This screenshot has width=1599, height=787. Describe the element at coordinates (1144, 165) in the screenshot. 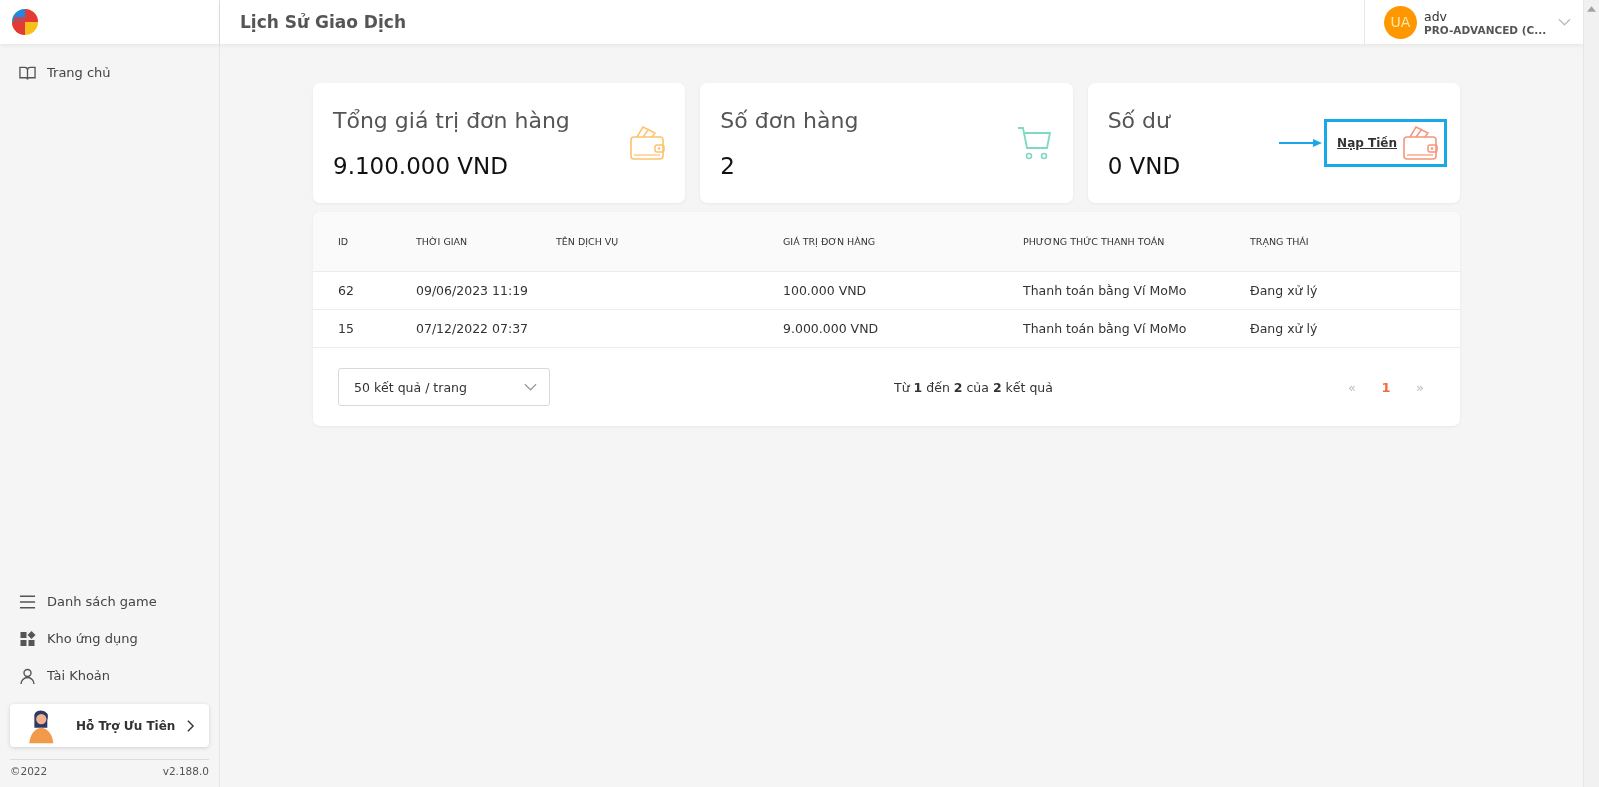

I see `stat-value: 0 VND` at that location.